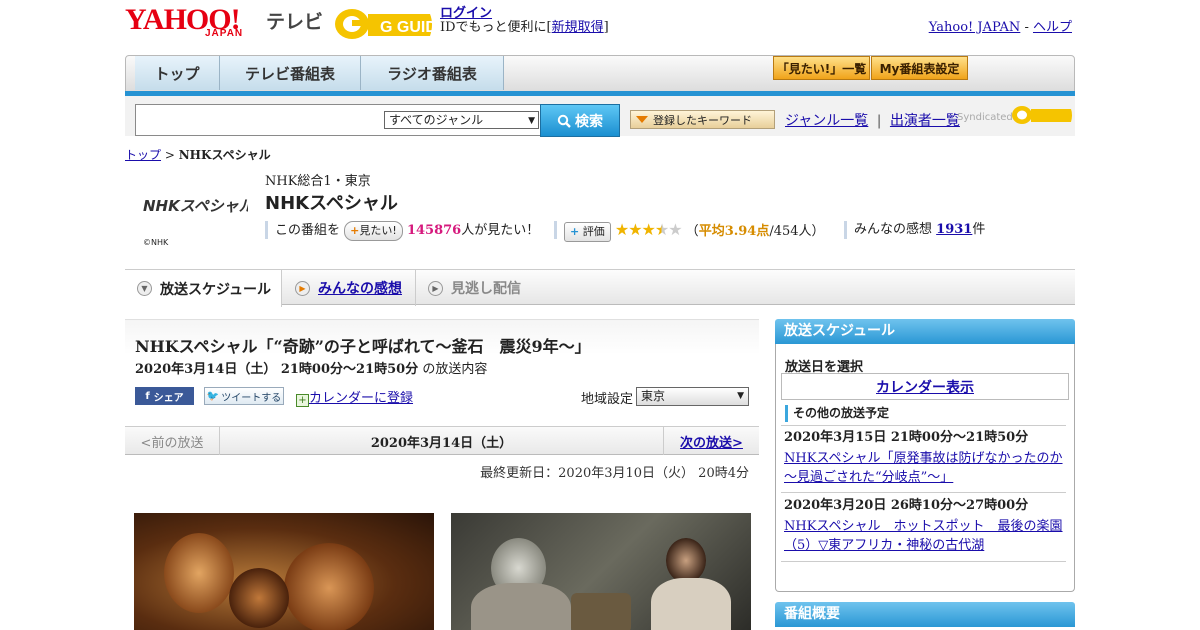  Describe the element at coordinates (486, 289) in the screenshot. I see `tab-catchup-label: 見逃し配信` at that location.